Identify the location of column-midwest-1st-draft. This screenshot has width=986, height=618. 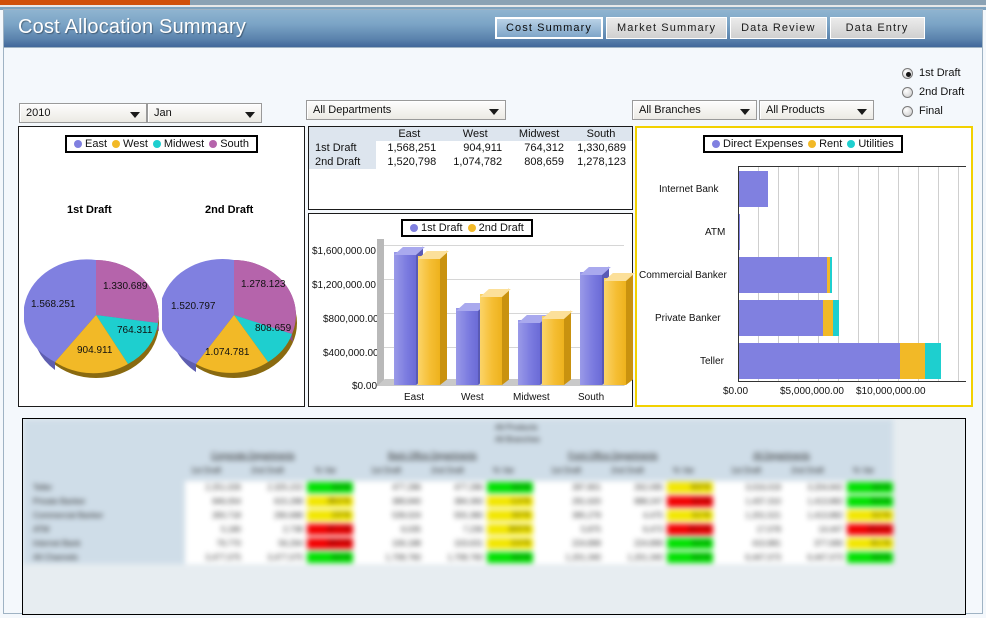
(533, 349).